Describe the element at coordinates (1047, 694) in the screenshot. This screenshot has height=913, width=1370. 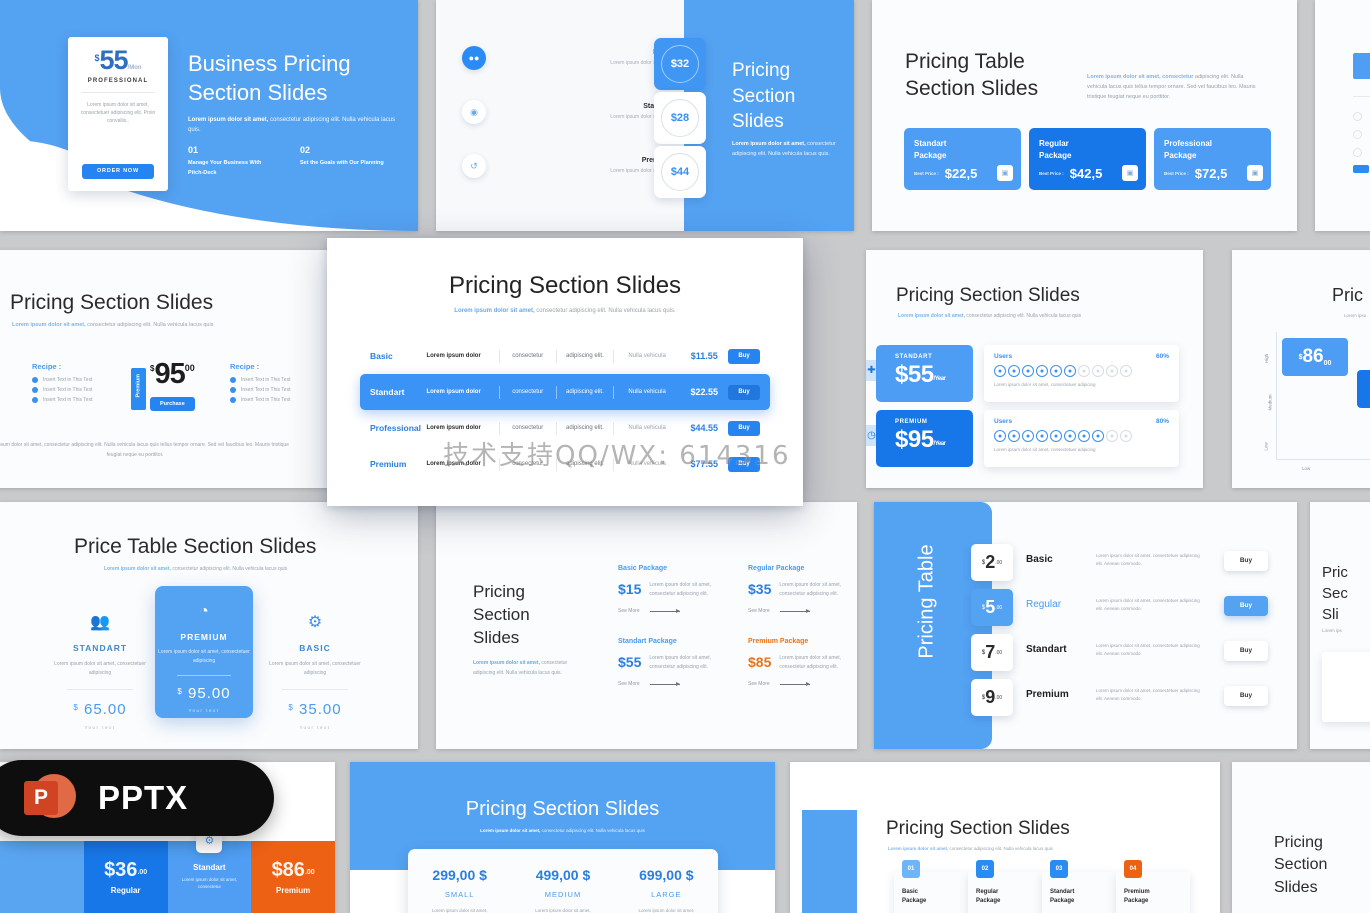
I see `plan-name: Premium` at that location.